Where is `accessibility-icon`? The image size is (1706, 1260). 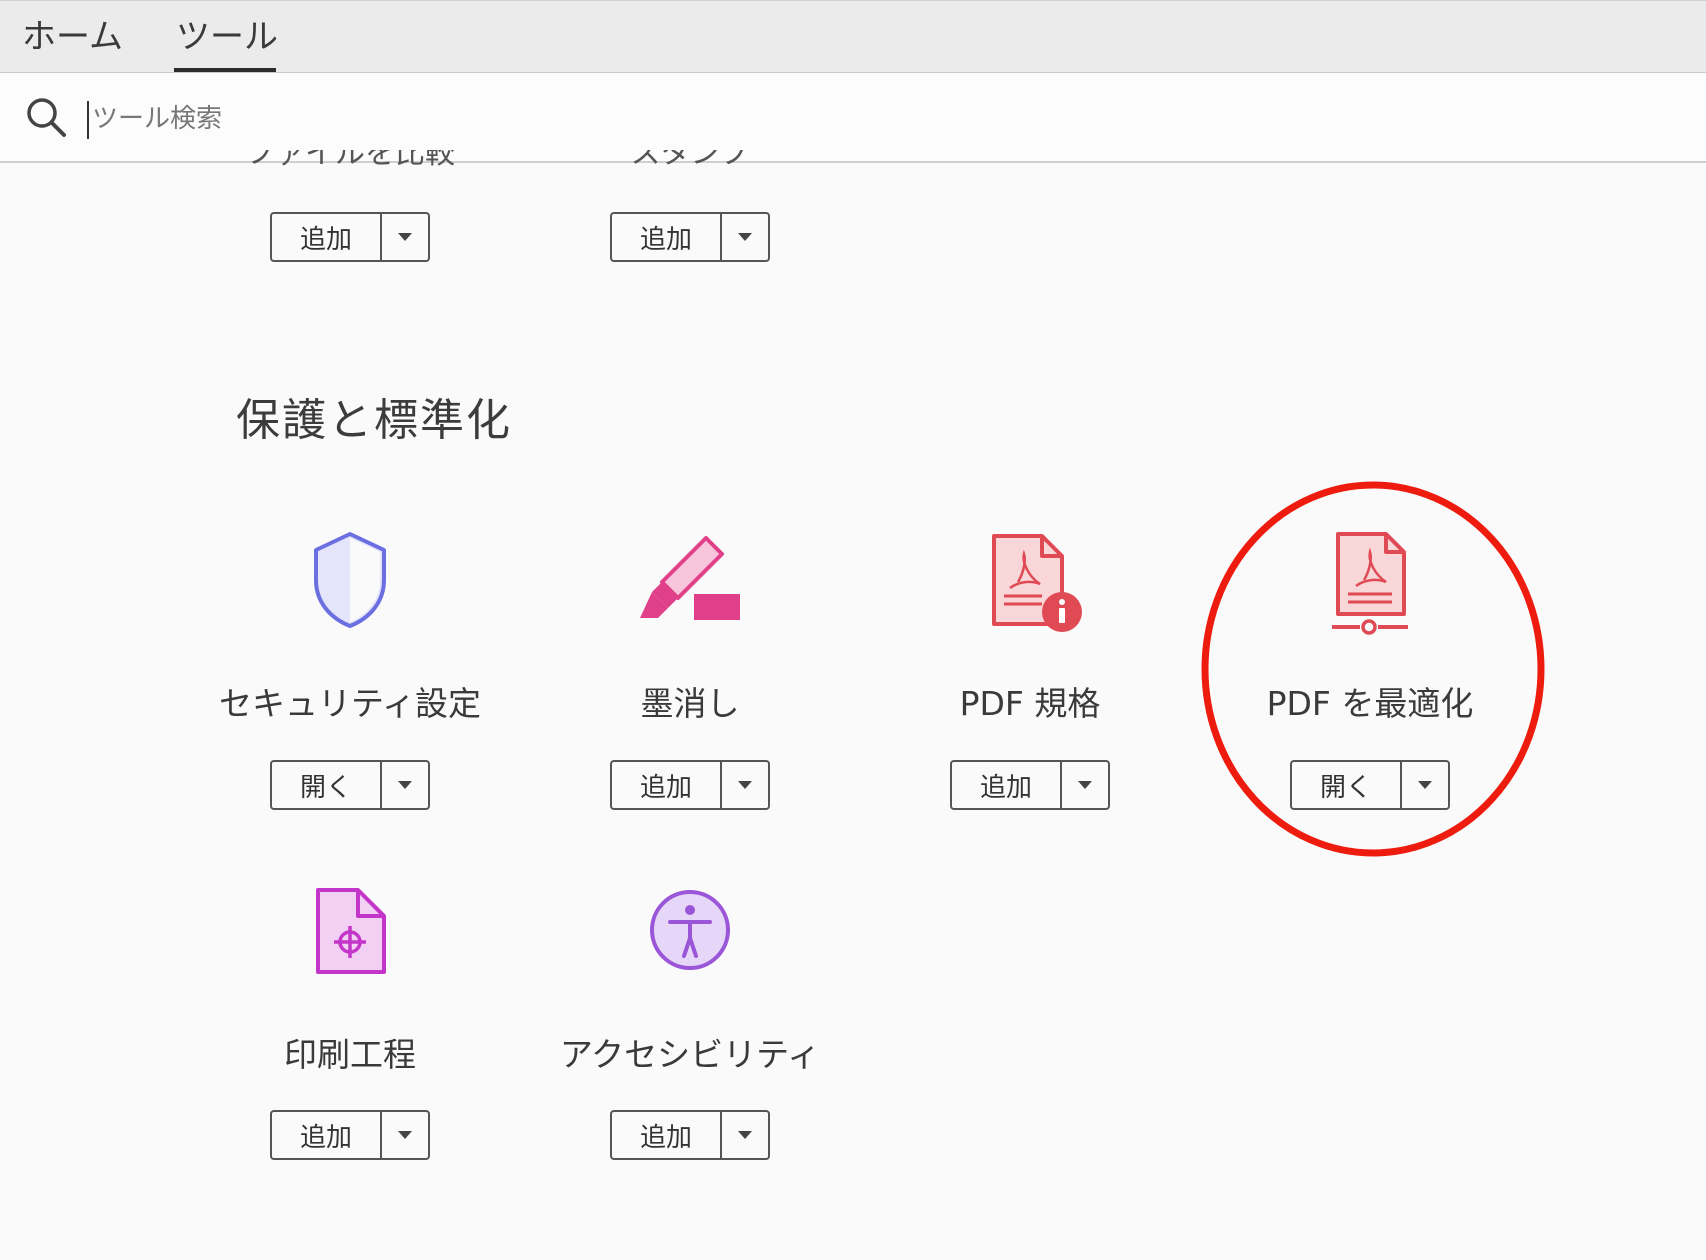 accessibility-icon is located at coordinates (690, 930).